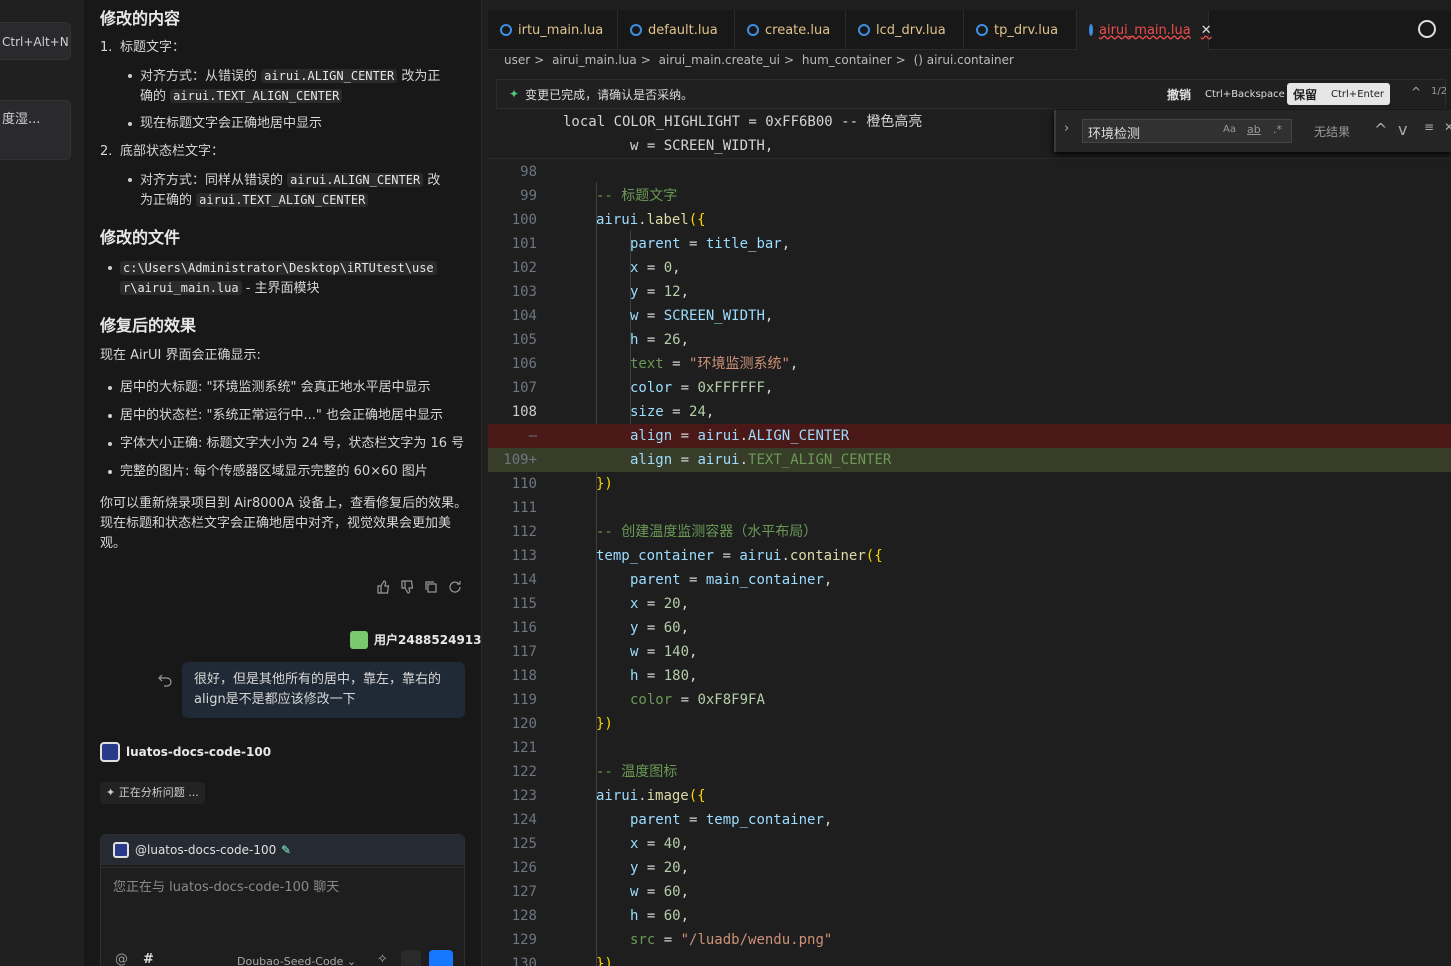 The height and width of the screenshot is (966, 1451). What do you see at coordinates (180, 355) in the screenshot?
I see `text-line: 现在 AirUI 界面会正确显示:` at bounding box center [180, 355].